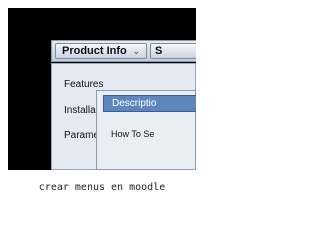 This screenshot has height=240, width=320. What do you see at coordinates (136, 51) in the screenshot?
I see `chevron-down-icon: ⌄` at bounding box center [136, 51].